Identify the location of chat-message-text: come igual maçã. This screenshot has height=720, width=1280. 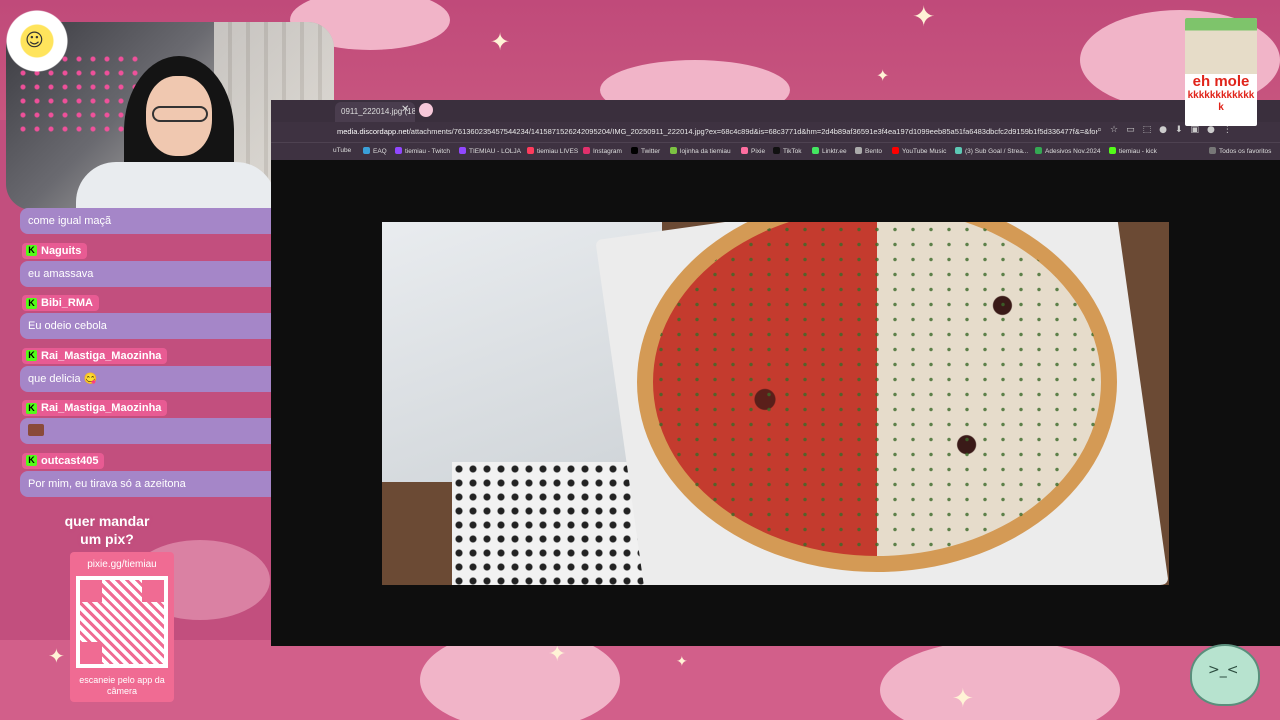
(156, 221).